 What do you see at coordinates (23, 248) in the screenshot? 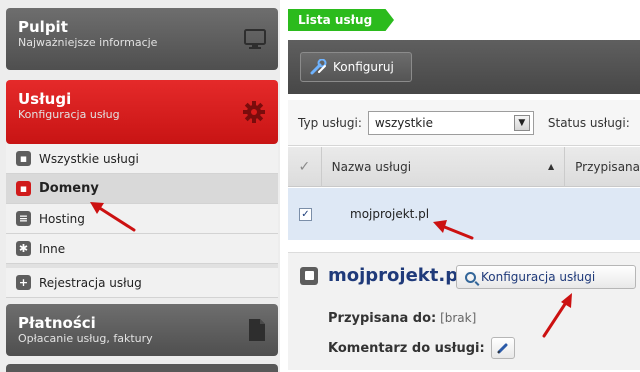
I see `puzzle-icon: ✱` at bounding box center [23, 248].